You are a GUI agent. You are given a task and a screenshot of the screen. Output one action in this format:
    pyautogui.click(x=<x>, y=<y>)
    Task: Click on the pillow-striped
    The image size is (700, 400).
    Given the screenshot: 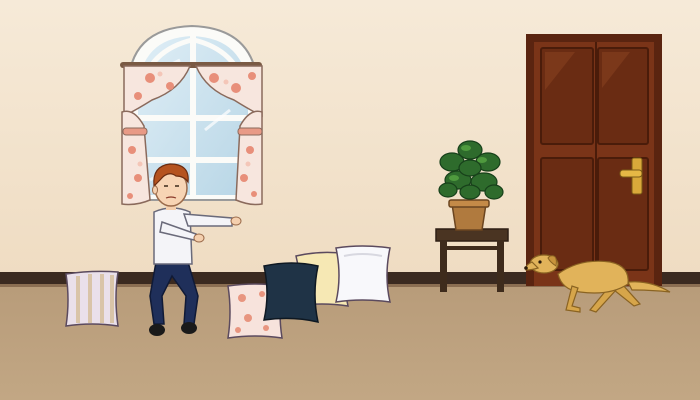 What is the action you would take?
    pyautogui.click(x=92, y=298)
    